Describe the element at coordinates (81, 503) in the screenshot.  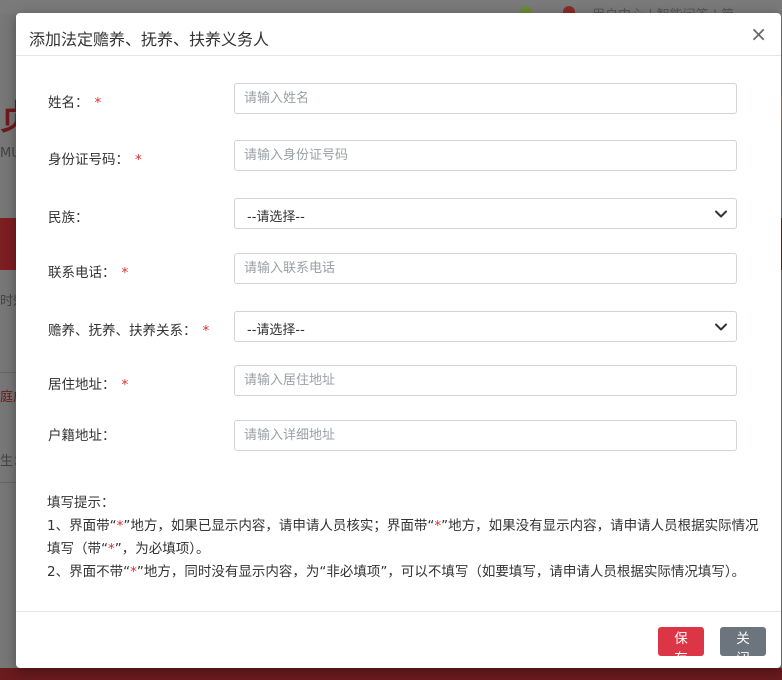
I see `tips-heading: 填写提示：` at that location.